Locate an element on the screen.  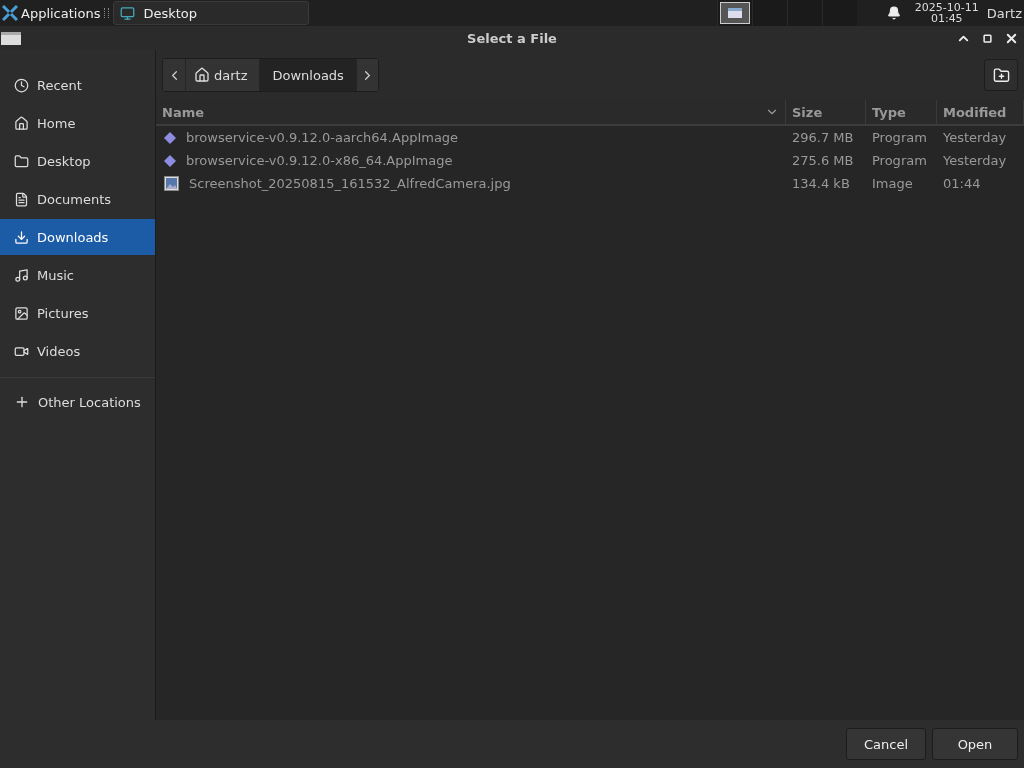
applications-menu: Applications is located at coordinates (51, 13).